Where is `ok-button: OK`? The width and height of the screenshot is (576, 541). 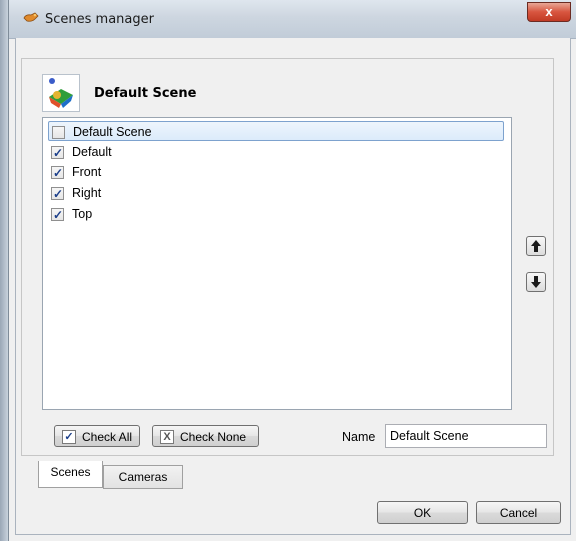 ok-button: OK is located at coordinates (422, 512).